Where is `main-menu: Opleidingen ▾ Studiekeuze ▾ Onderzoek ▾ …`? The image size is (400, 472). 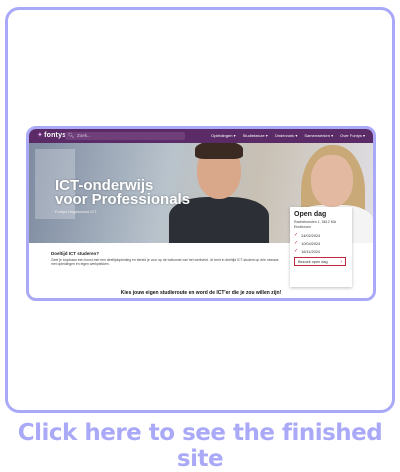
main-menu: Opleidingen ▾ Studiekeuze ▾ Onderzoek ▾ … is located at coordinates (288, 135).